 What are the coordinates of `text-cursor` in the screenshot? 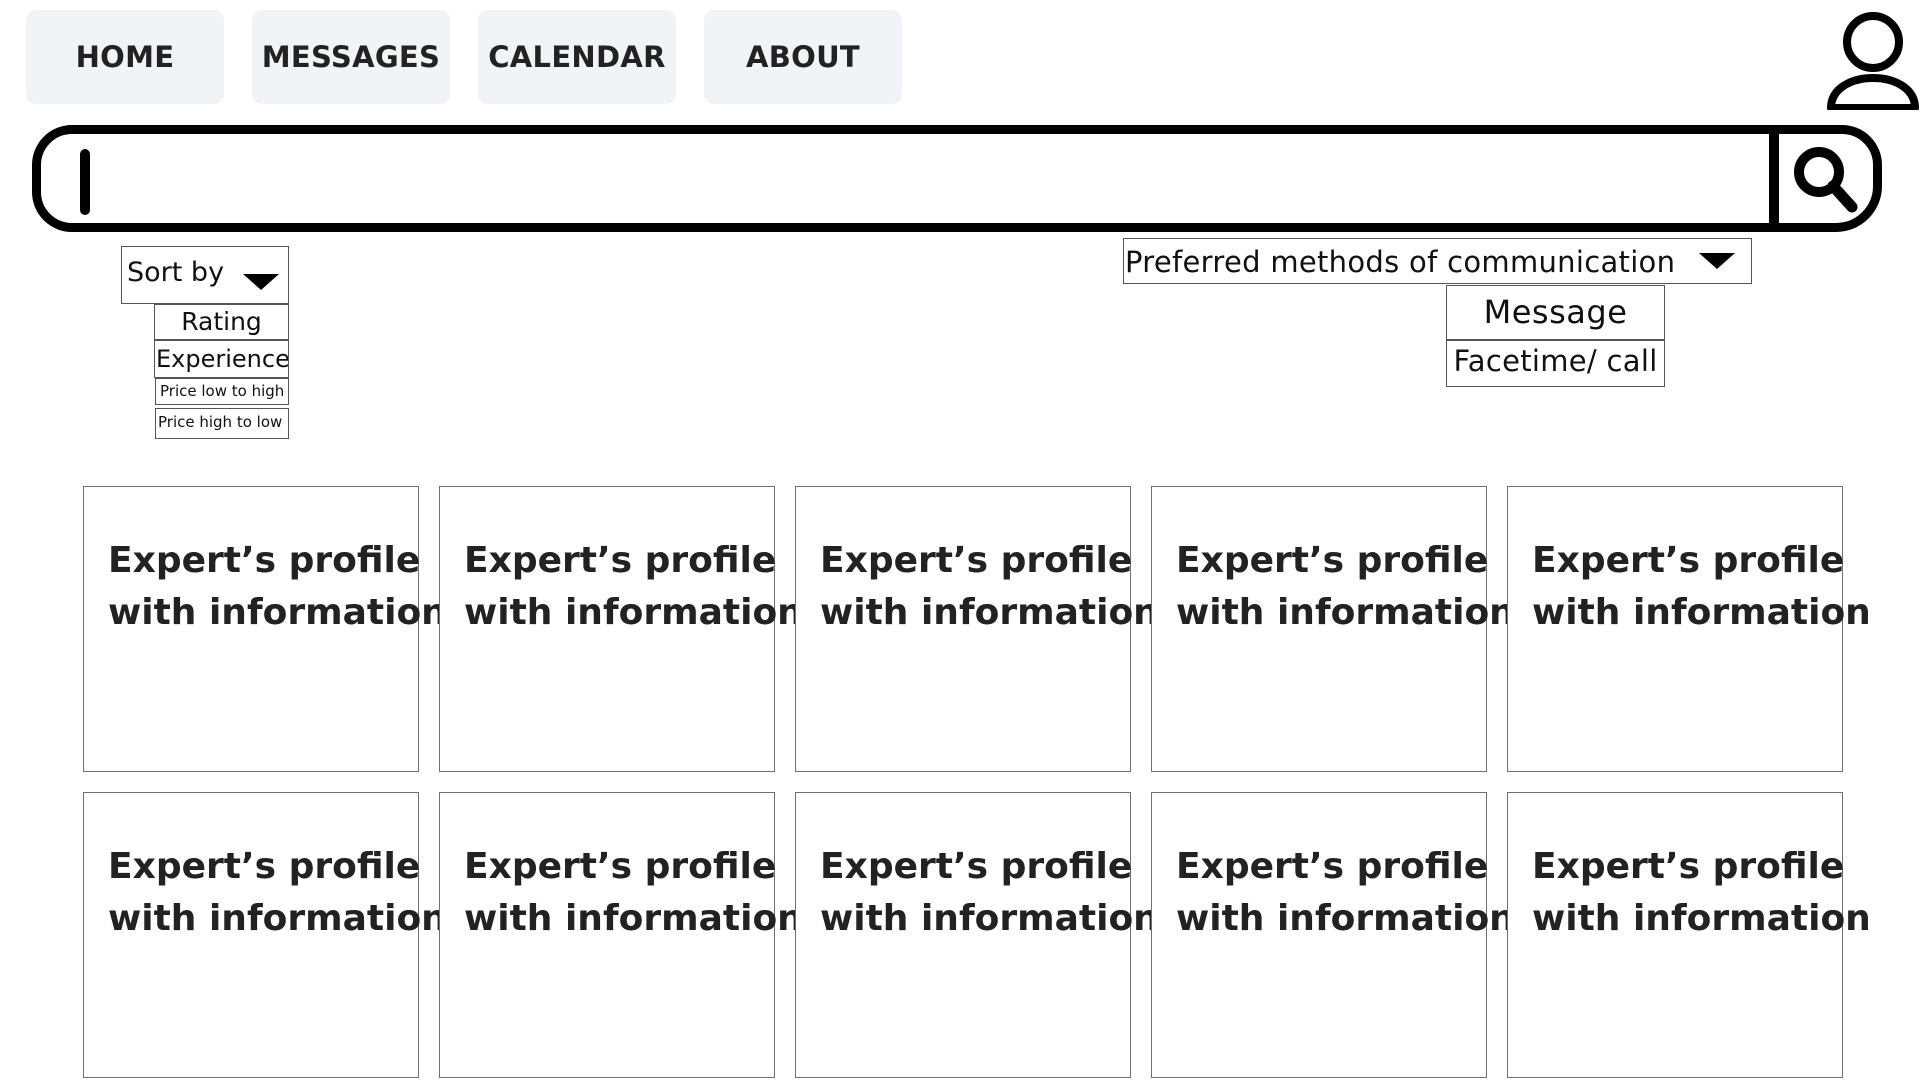 It's located at (85, 182).